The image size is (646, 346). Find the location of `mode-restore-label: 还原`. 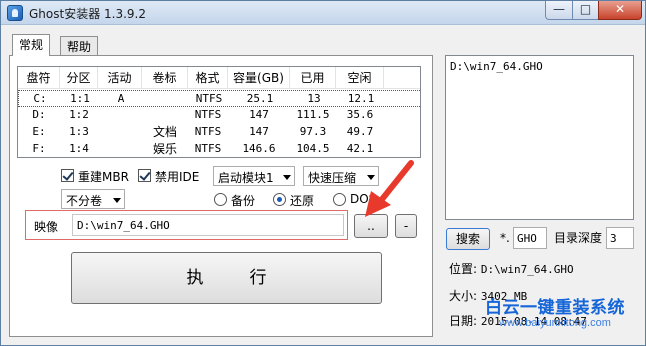

mode-restore-label: 还原 is located at coordinates (302, 201).